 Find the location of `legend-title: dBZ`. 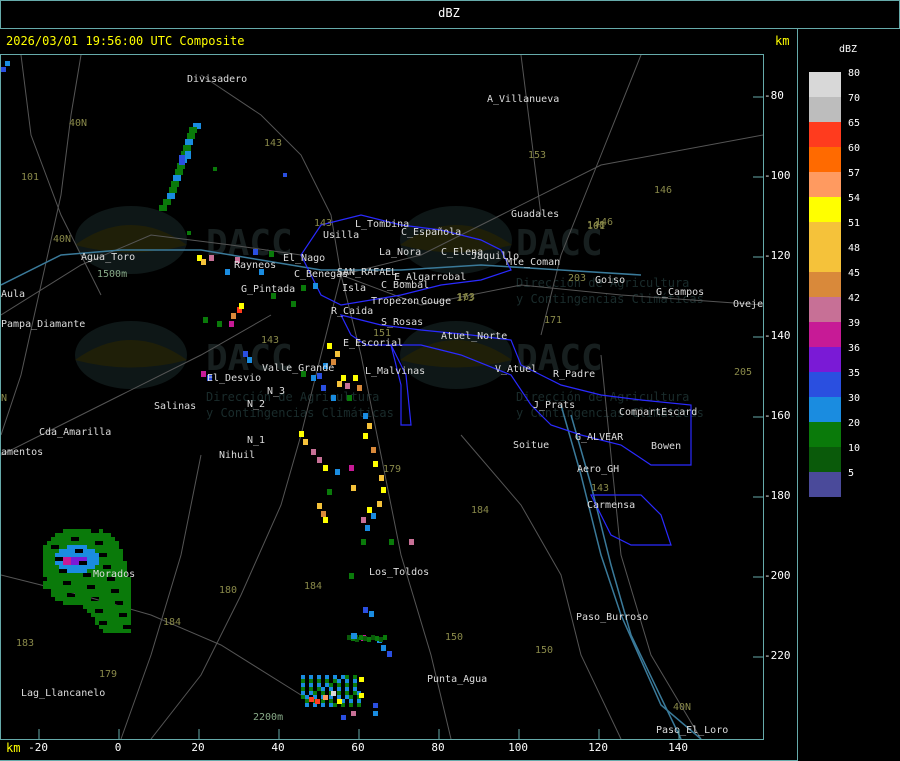

legend-title: dBZ is located at coordinates (848, 49).